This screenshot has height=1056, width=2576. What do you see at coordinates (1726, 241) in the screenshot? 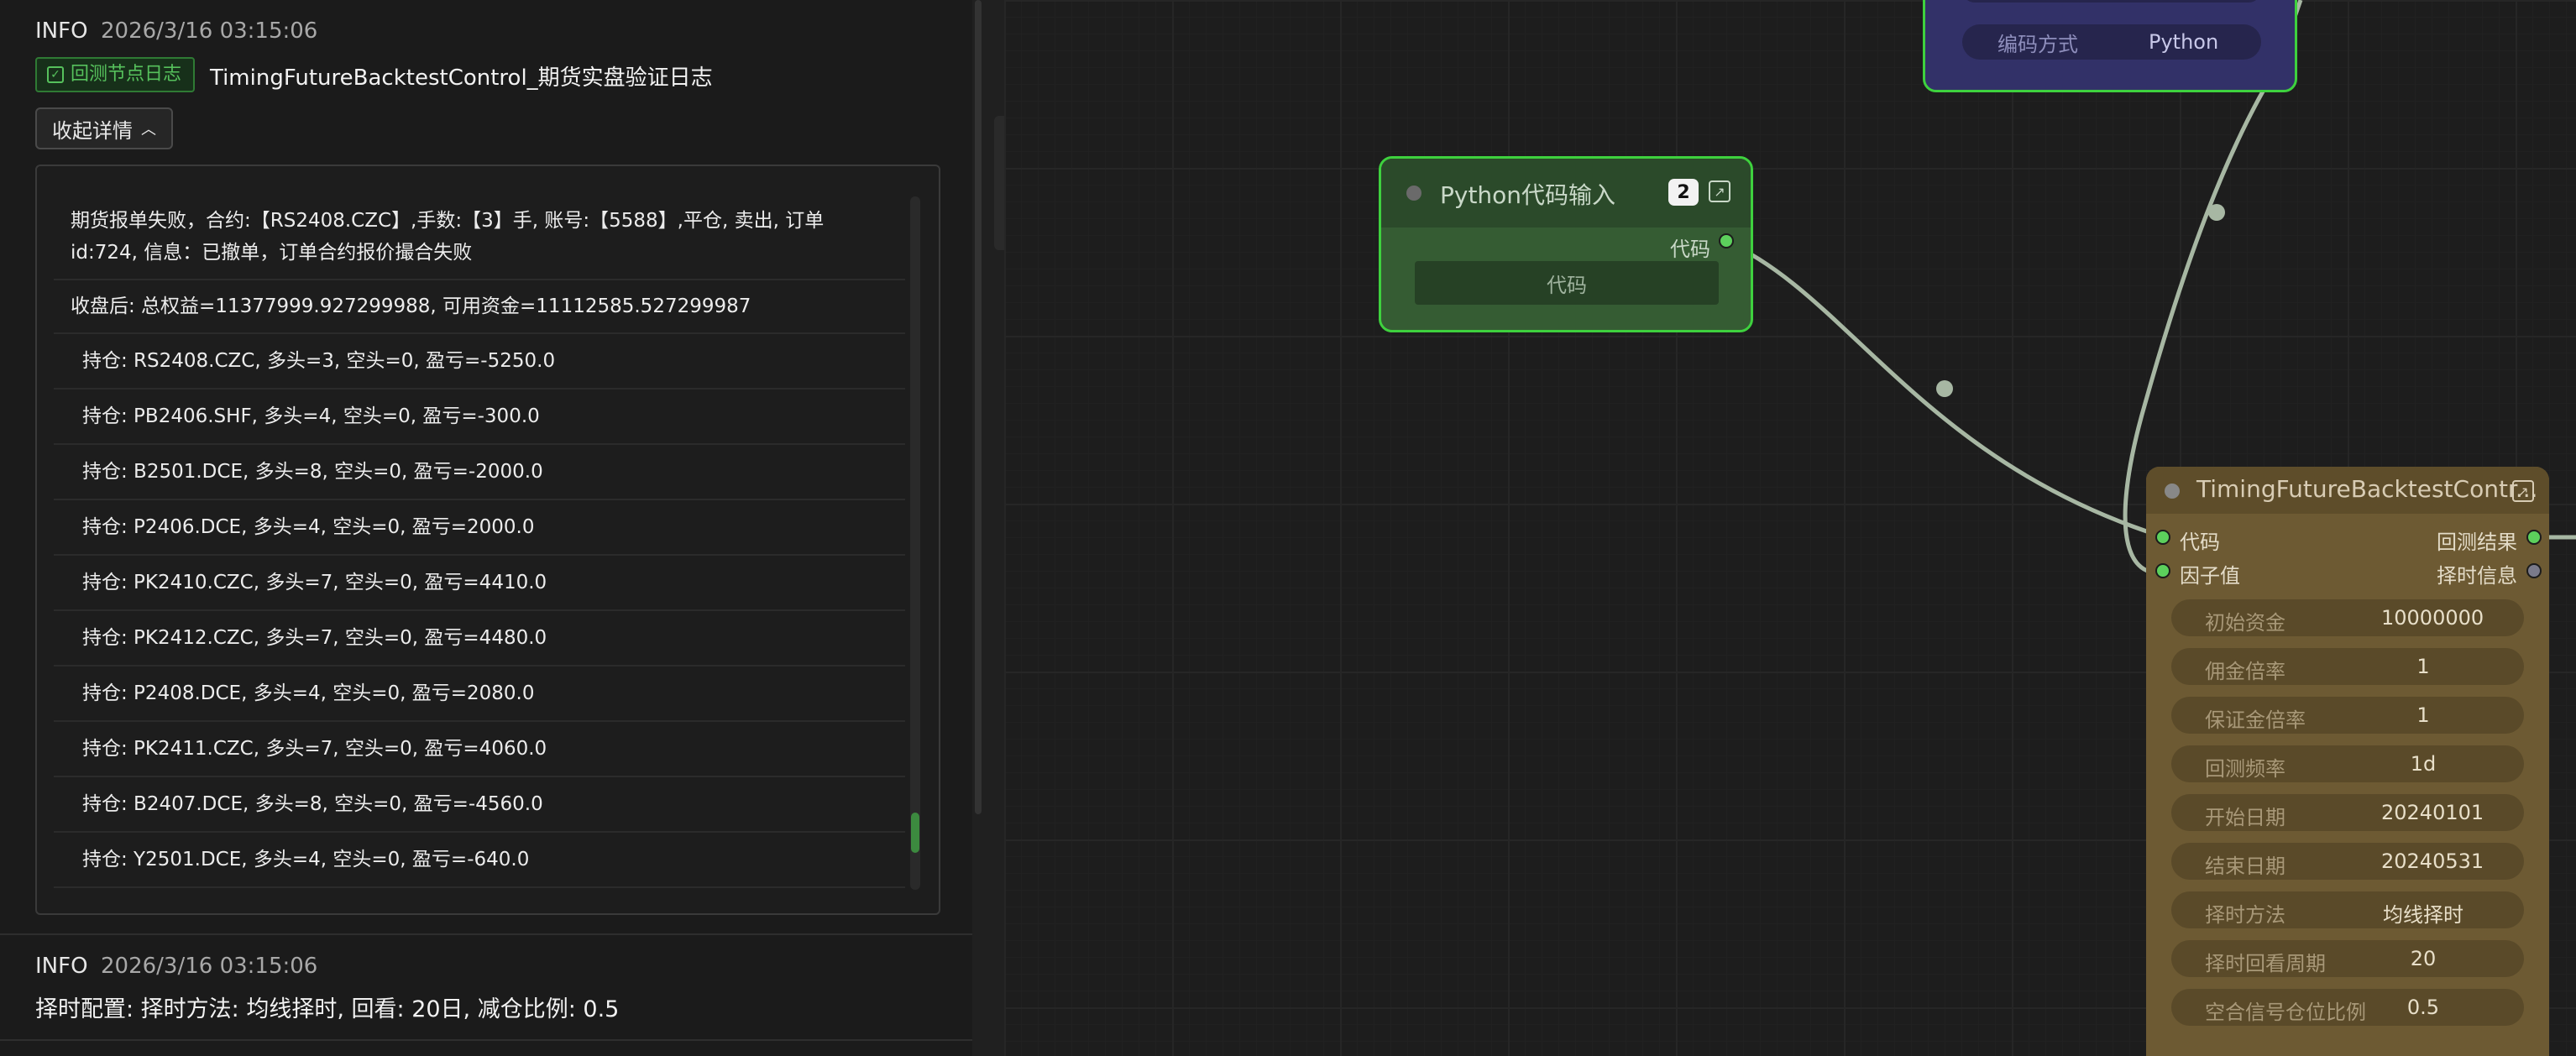
I see `output-port-code` at bounding box center [1726, 241].